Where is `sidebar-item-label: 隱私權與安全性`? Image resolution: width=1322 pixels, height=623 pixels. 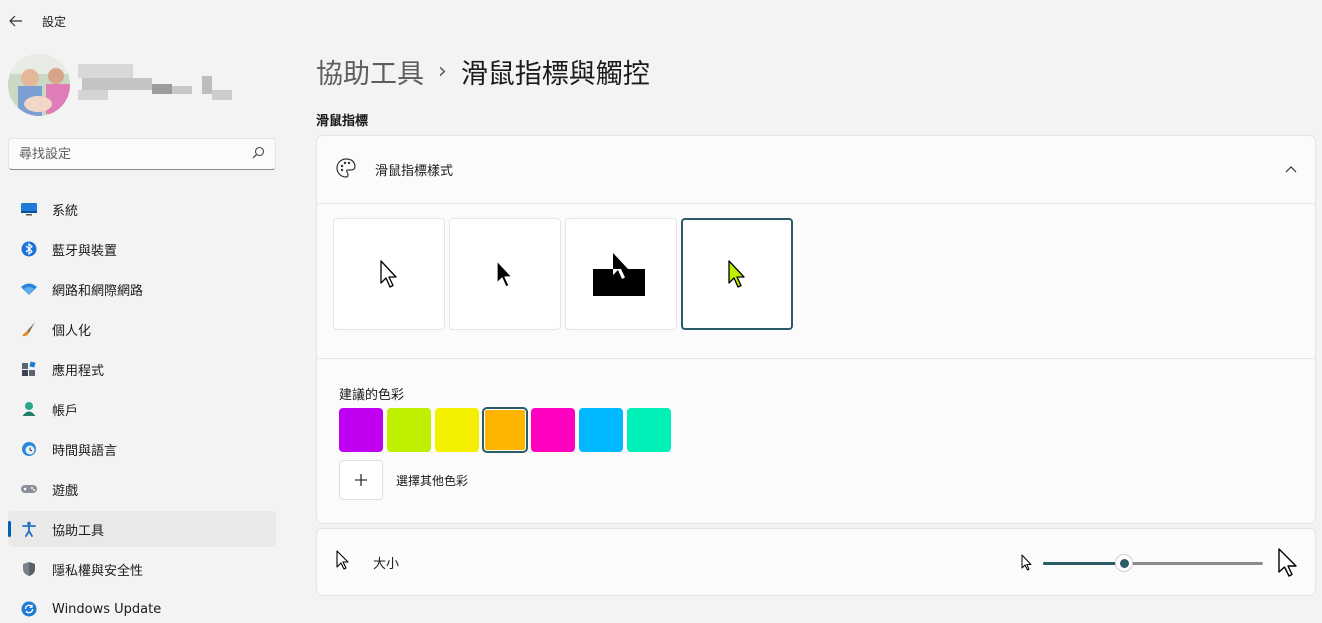
sidebar-item-label: 隱私權與安全性 is located at coordinates (98, 571).